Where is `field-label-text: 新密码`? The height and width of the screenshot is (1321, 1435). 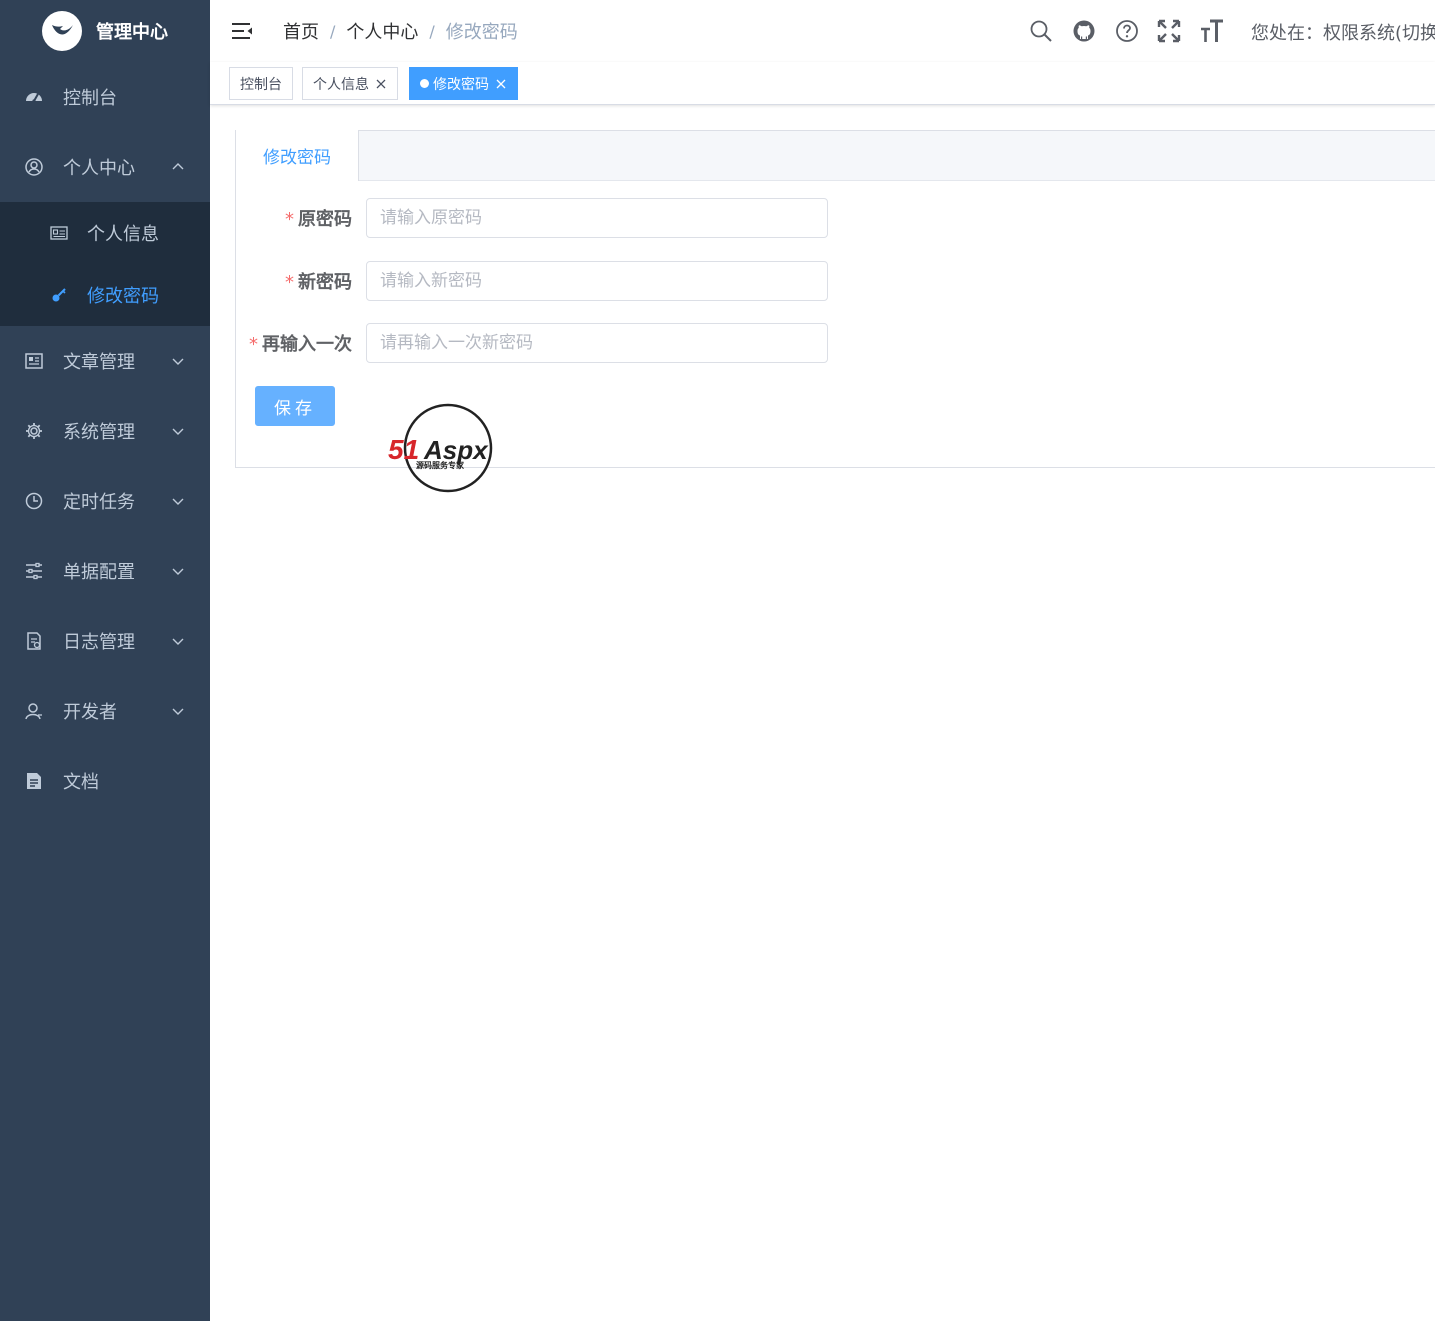 field-label-text: 新密码 is located at coordinates (325, 282).